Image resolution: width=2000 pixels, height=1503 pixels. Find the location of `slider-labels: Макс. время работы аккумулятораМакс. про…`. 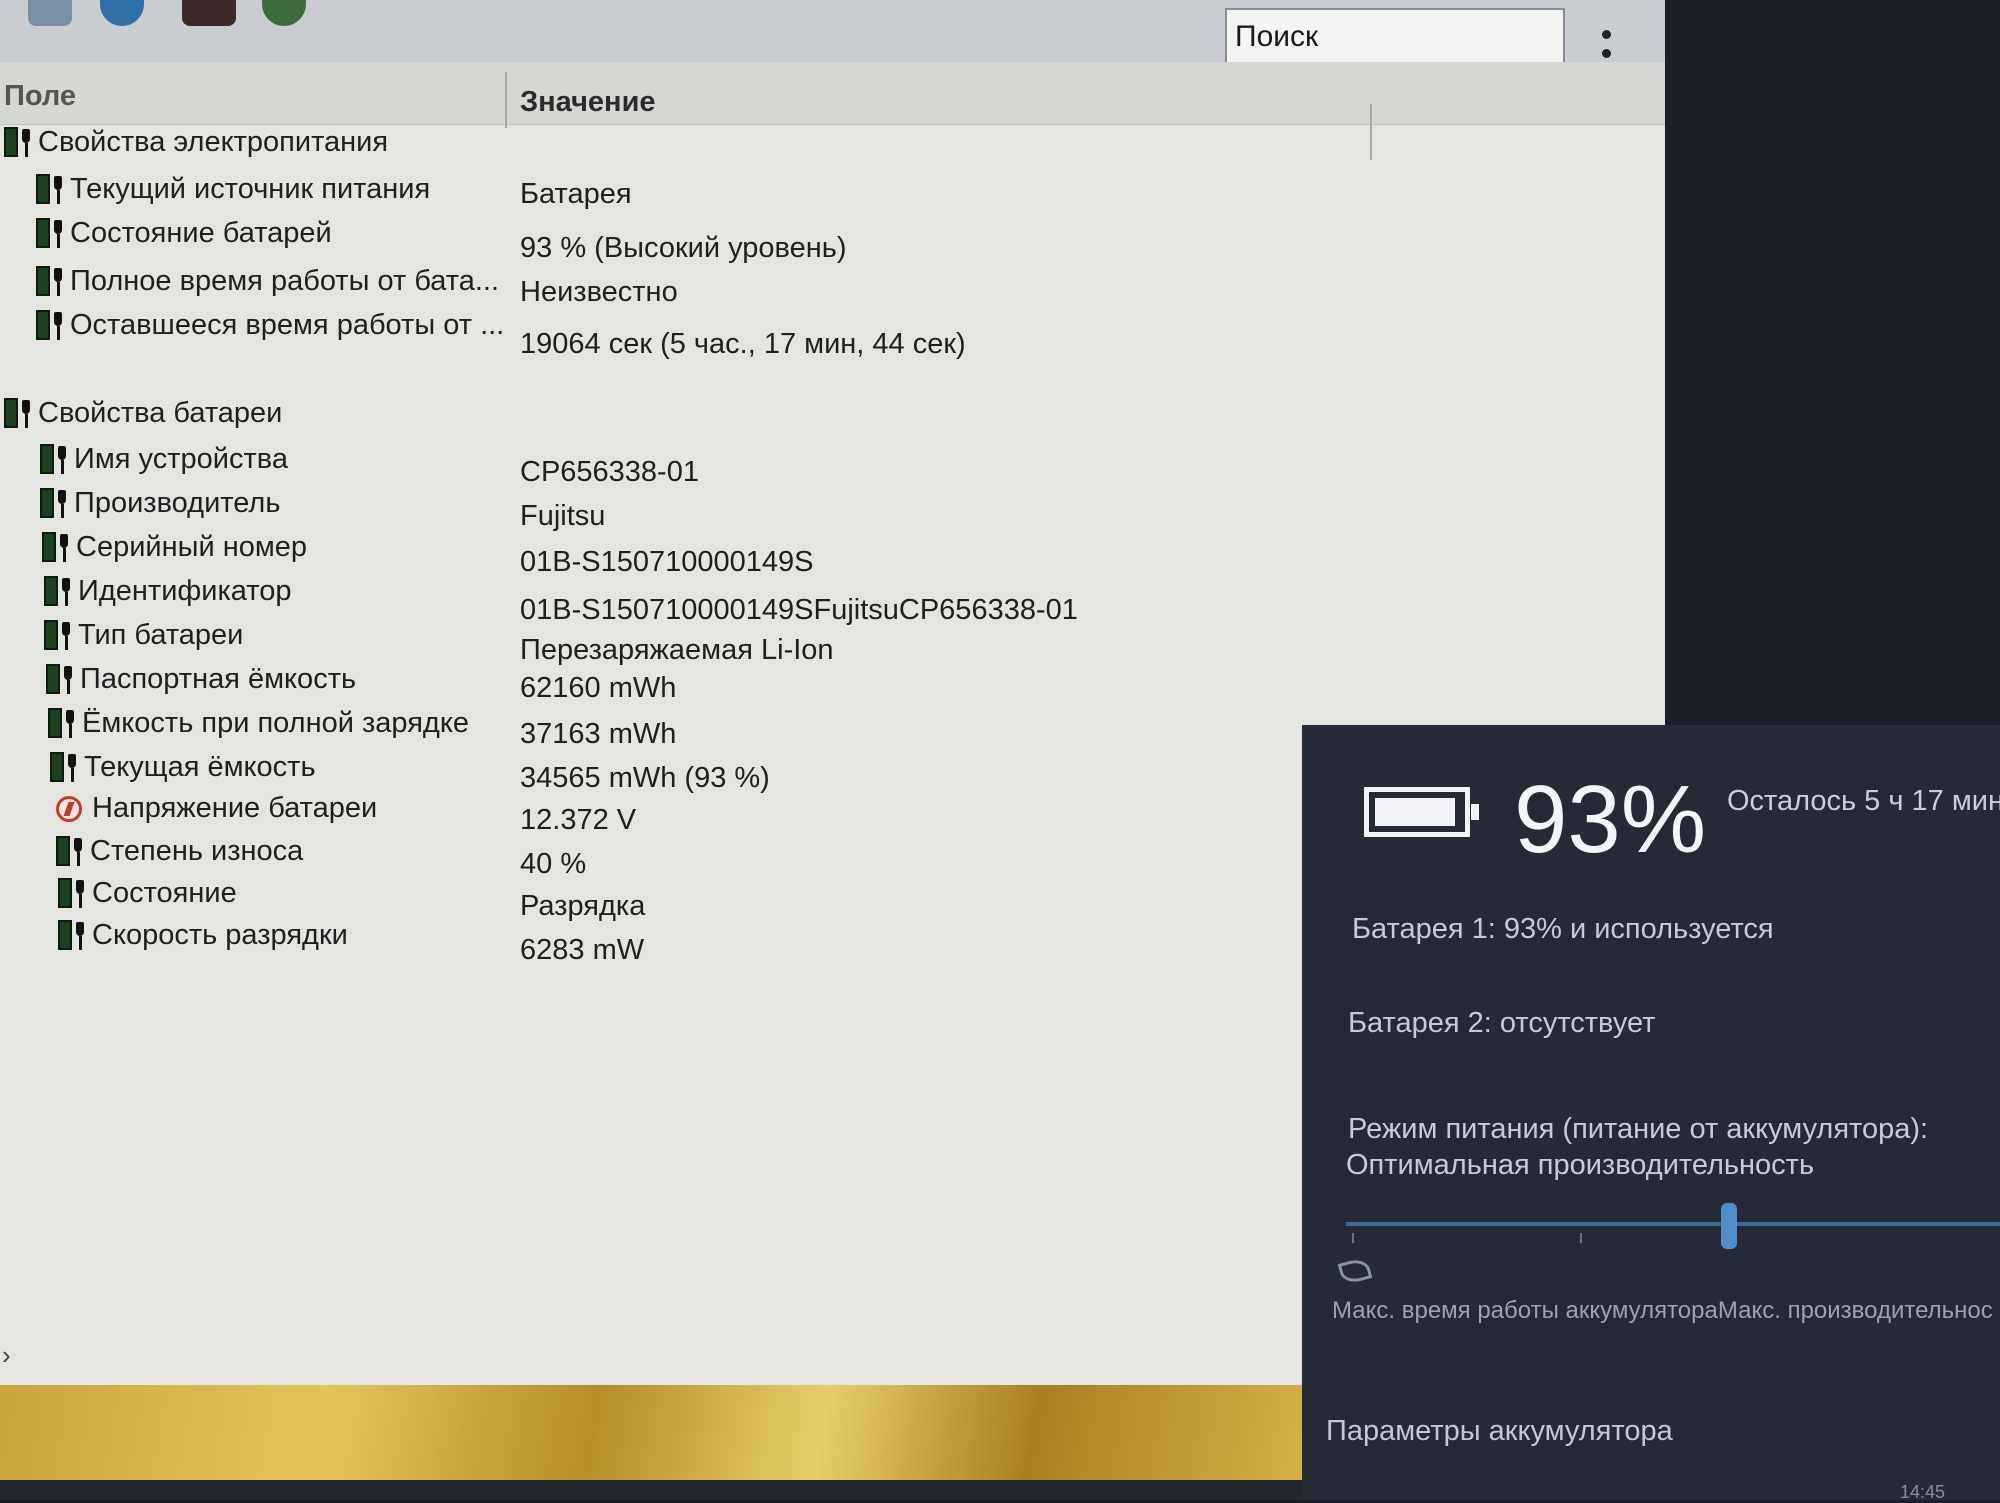

slider-labels: Макс. время работы аккумулятораМакс. про… is located at coordinates (1662, 1311).